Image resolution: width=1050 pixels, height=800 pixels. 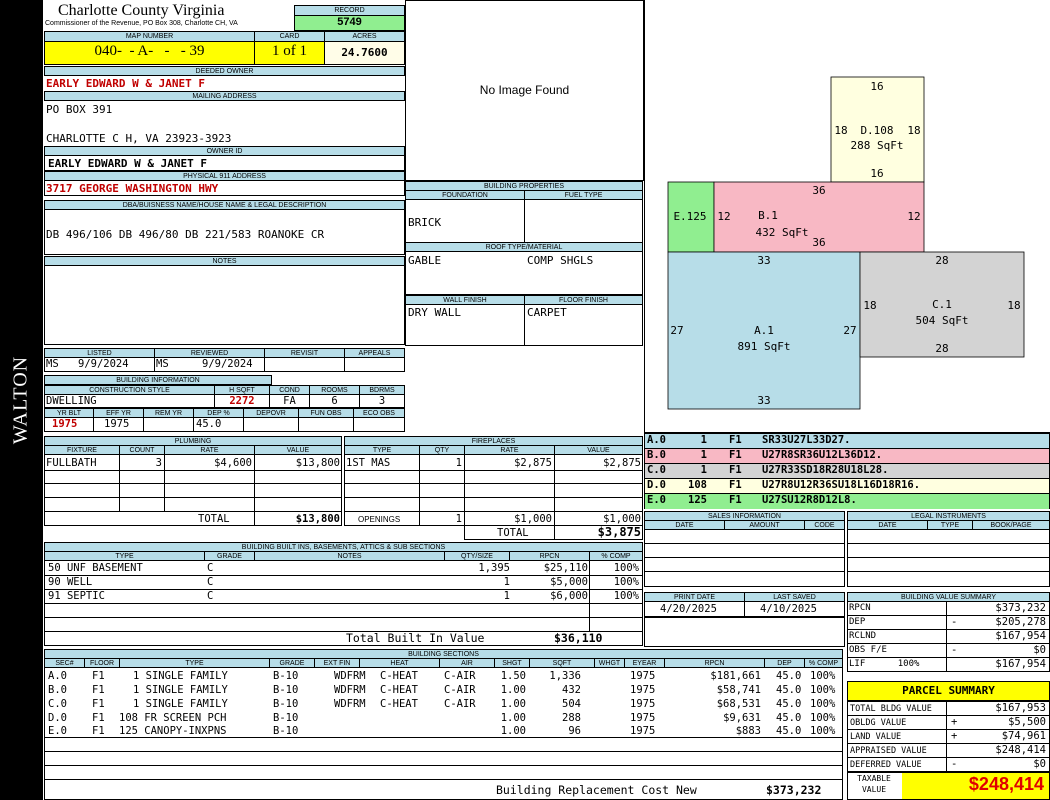 I want to click on builtins-total: $36,110, so click(x=578, y=638).